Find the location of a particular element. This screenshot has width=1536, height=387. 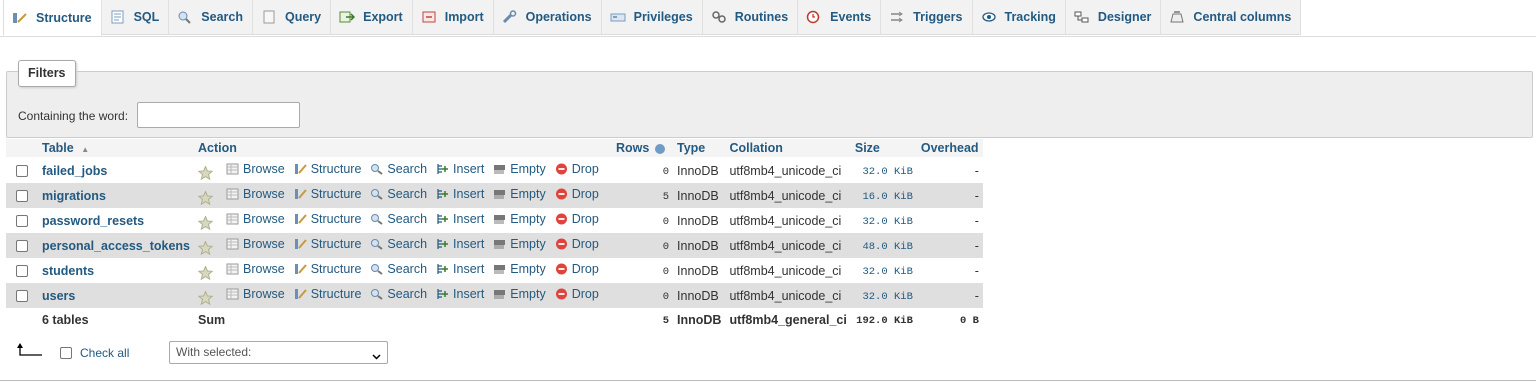

check-all-checkbox is located at coordinates (66, 353).